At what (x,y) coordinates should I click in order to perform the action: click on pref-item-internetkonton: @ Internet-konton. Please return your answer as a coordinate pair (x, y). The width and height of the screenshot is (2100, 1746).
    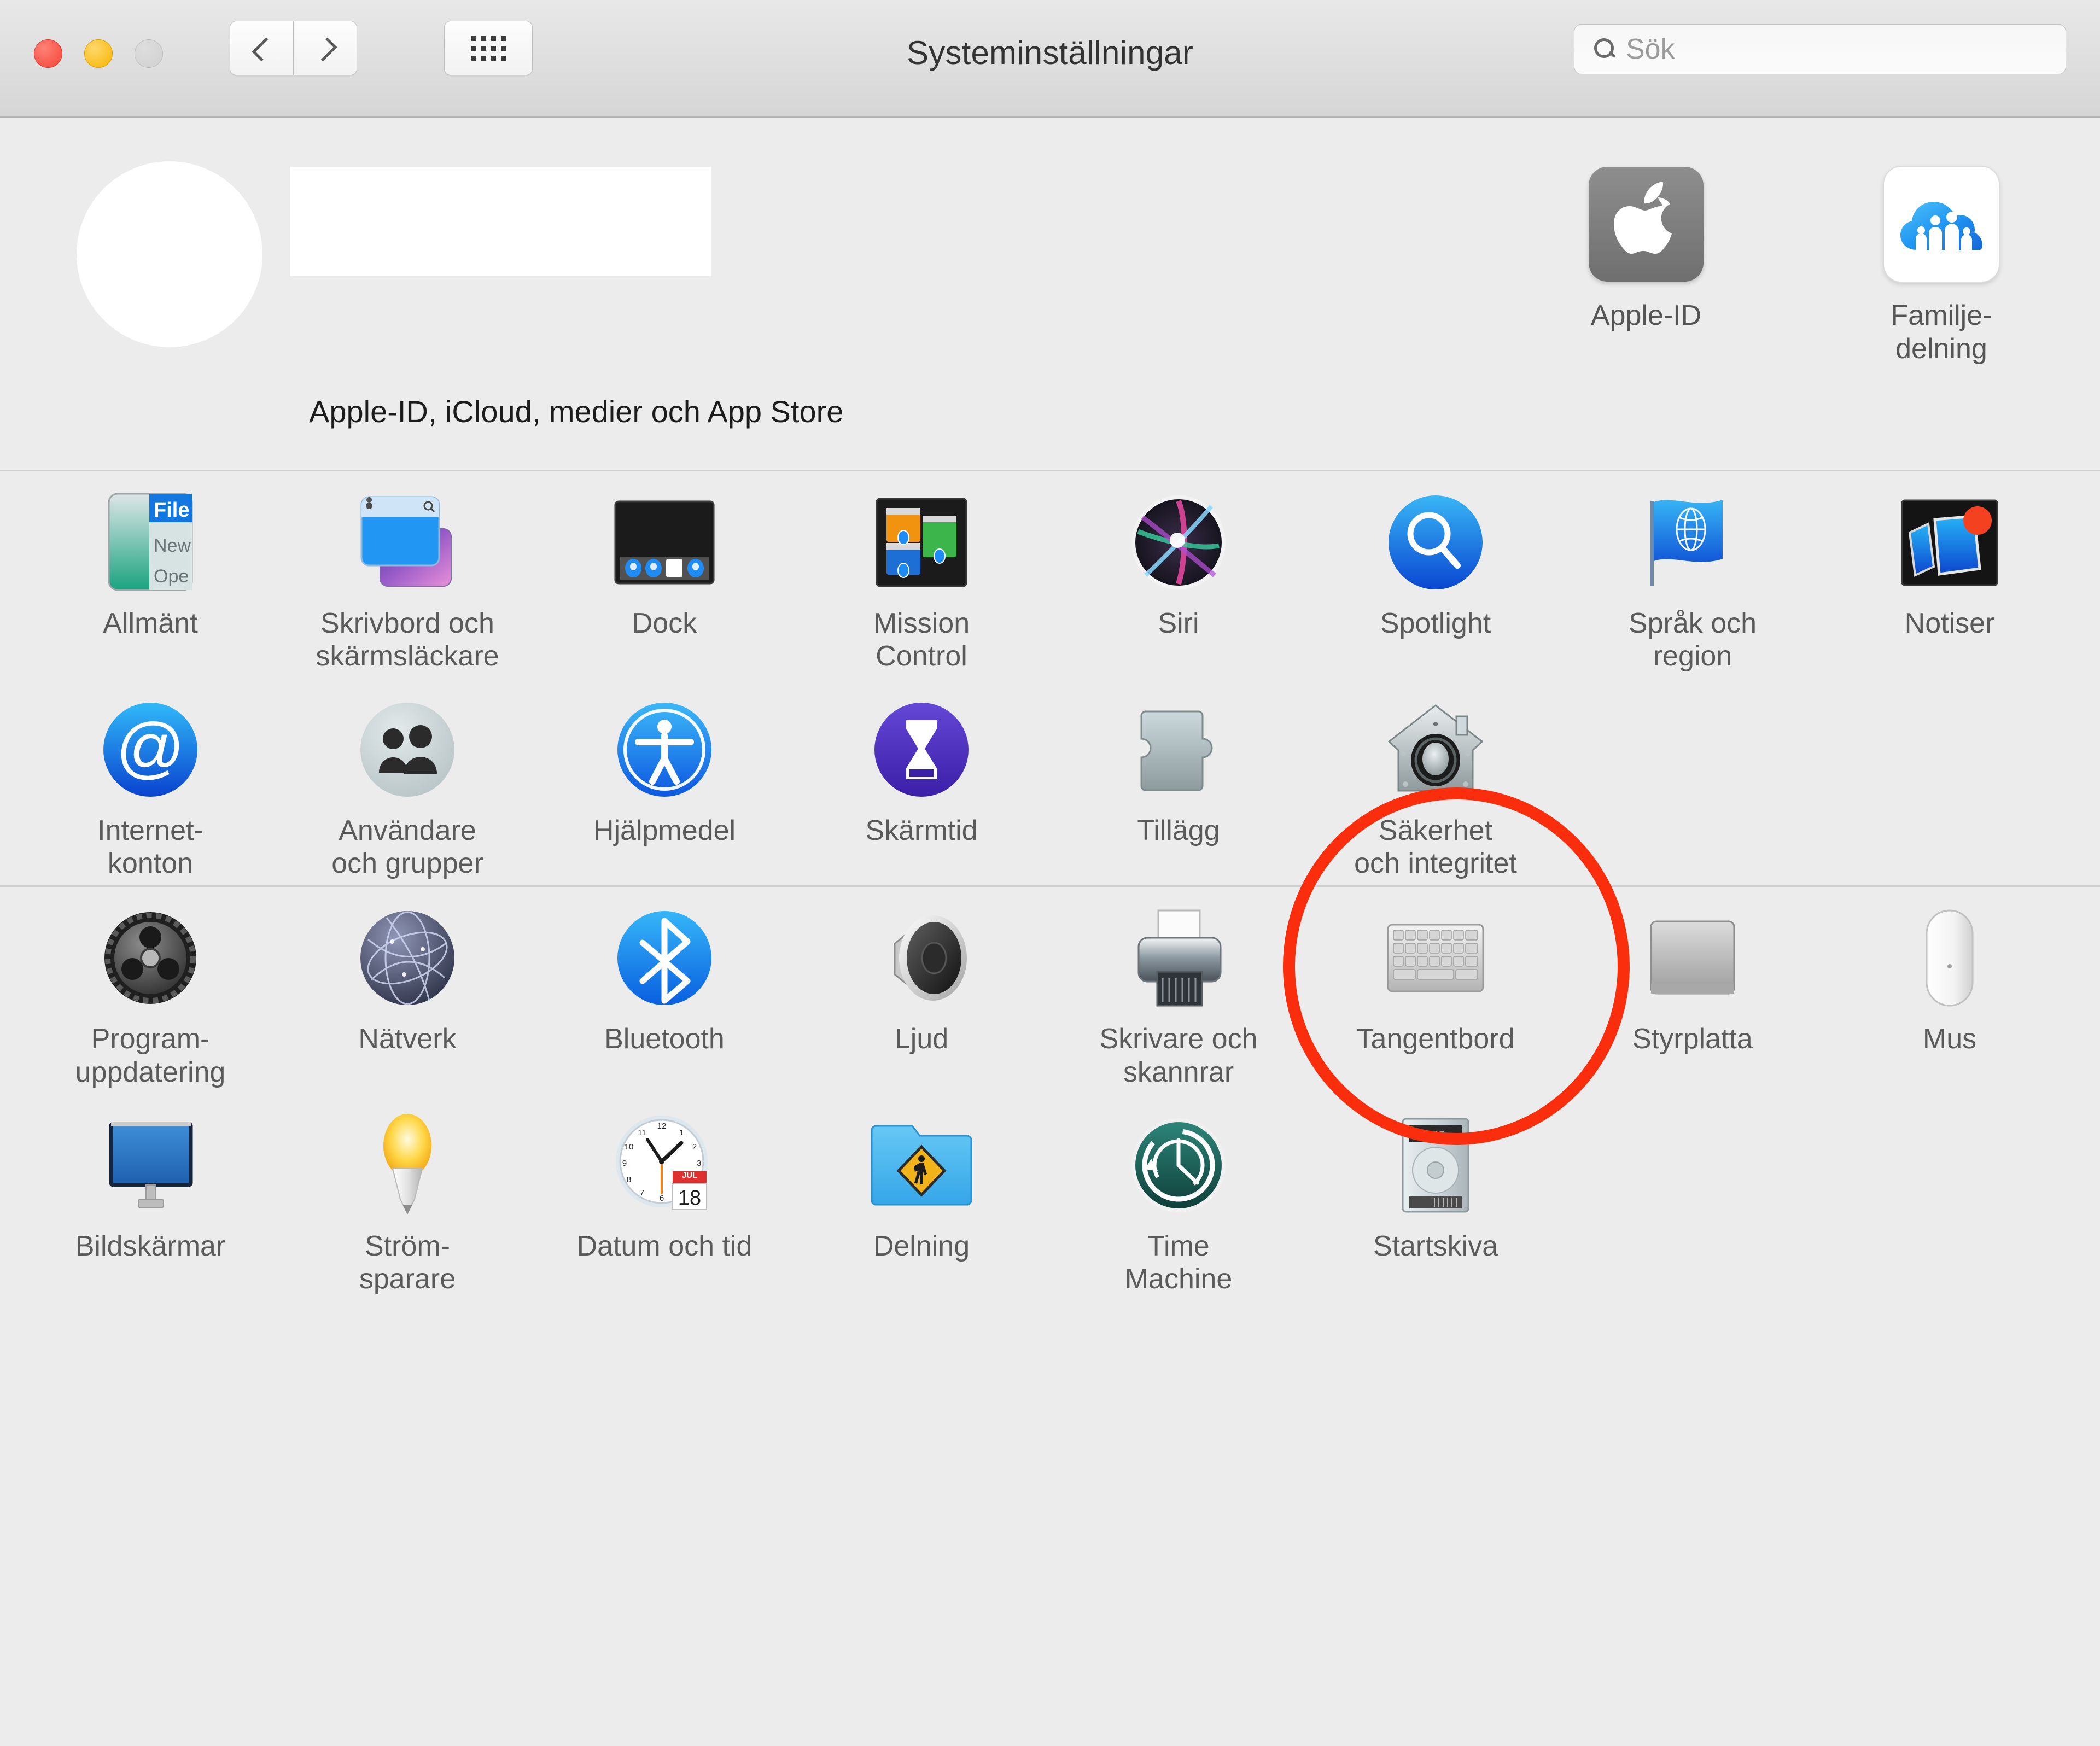
    Looking at the image, I should click on (150, 782).